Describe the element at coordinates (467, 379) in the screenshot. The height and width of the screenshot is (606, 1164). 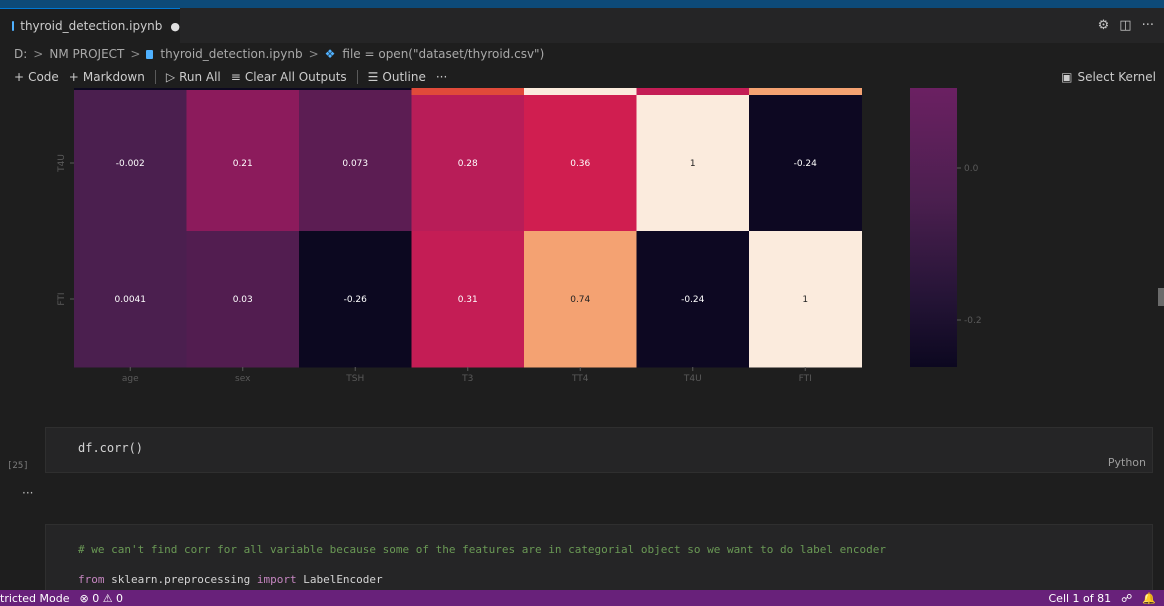
I see `heatmap-column-label: T3` at that location.